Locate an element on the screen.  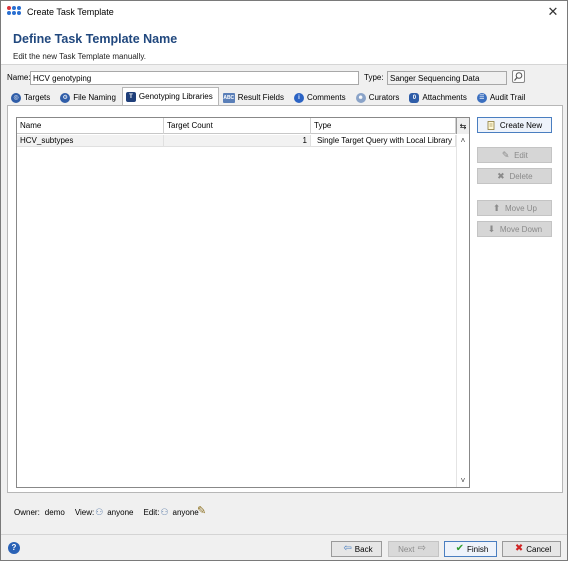
tab-label: Audit Trail is located at coordinates (507, 97).